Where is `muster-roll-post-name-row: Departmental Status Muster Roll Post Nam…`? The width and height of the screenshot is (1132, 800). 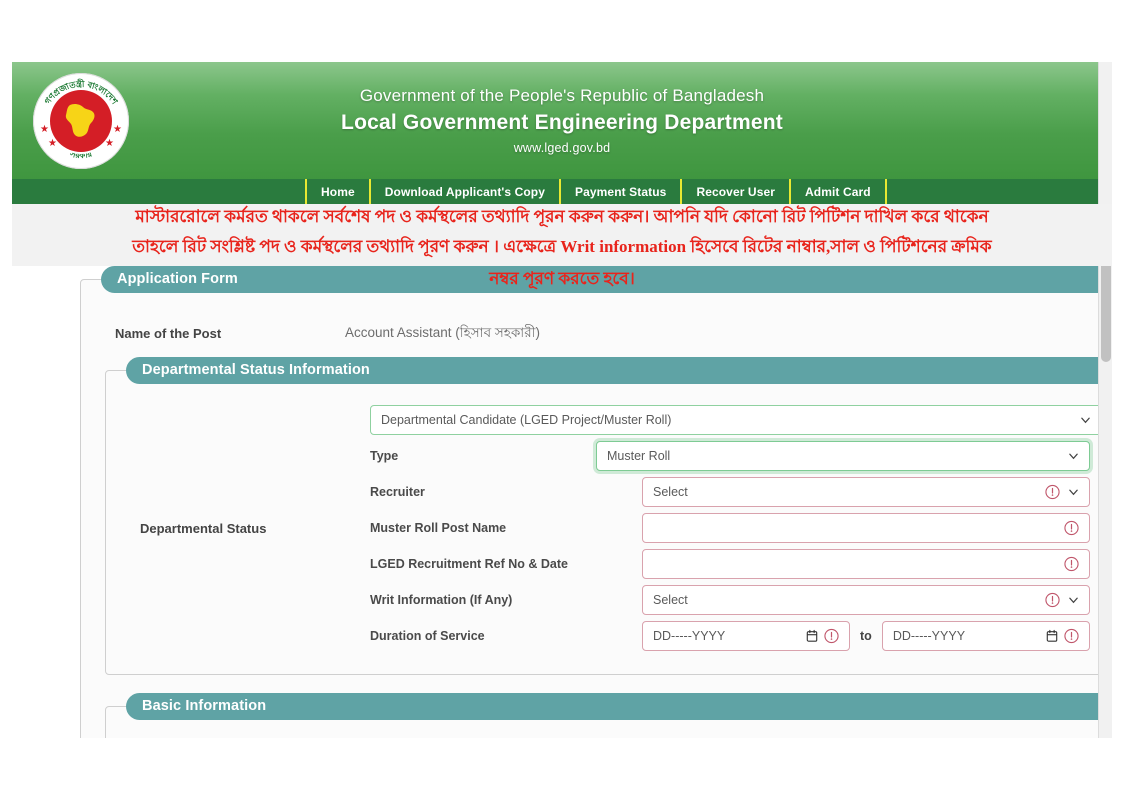 muster-roll-post-name-row: Departmental Status Muster Roll Post Nam… is located at coordinates (616, 528).